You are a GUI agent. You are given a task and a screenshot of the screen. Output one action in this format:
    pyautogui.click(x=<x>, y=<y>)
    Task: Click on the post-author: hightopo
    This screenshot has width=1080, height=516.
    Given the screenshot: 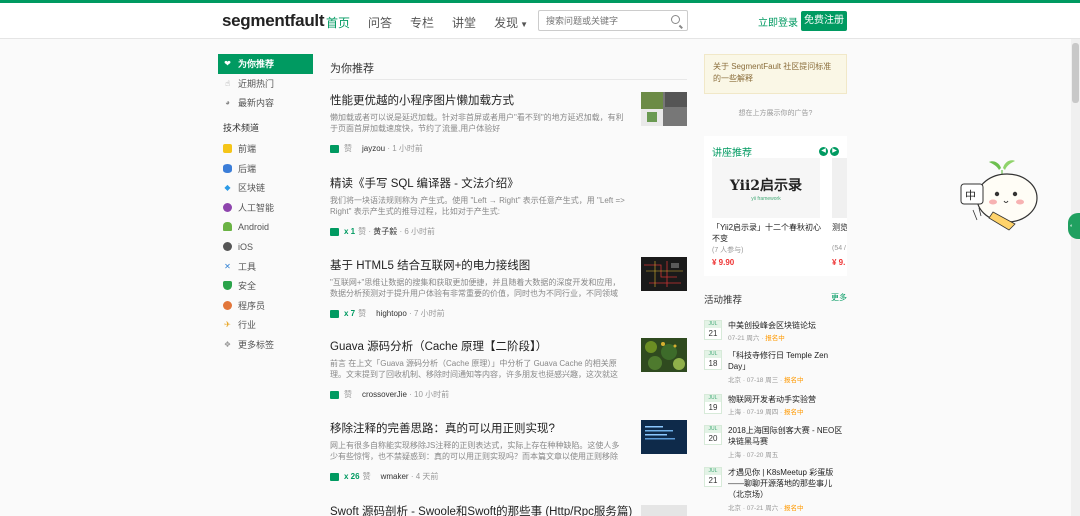 What is the action you would take?
    pyautogui.click(x=391, y=313)
    